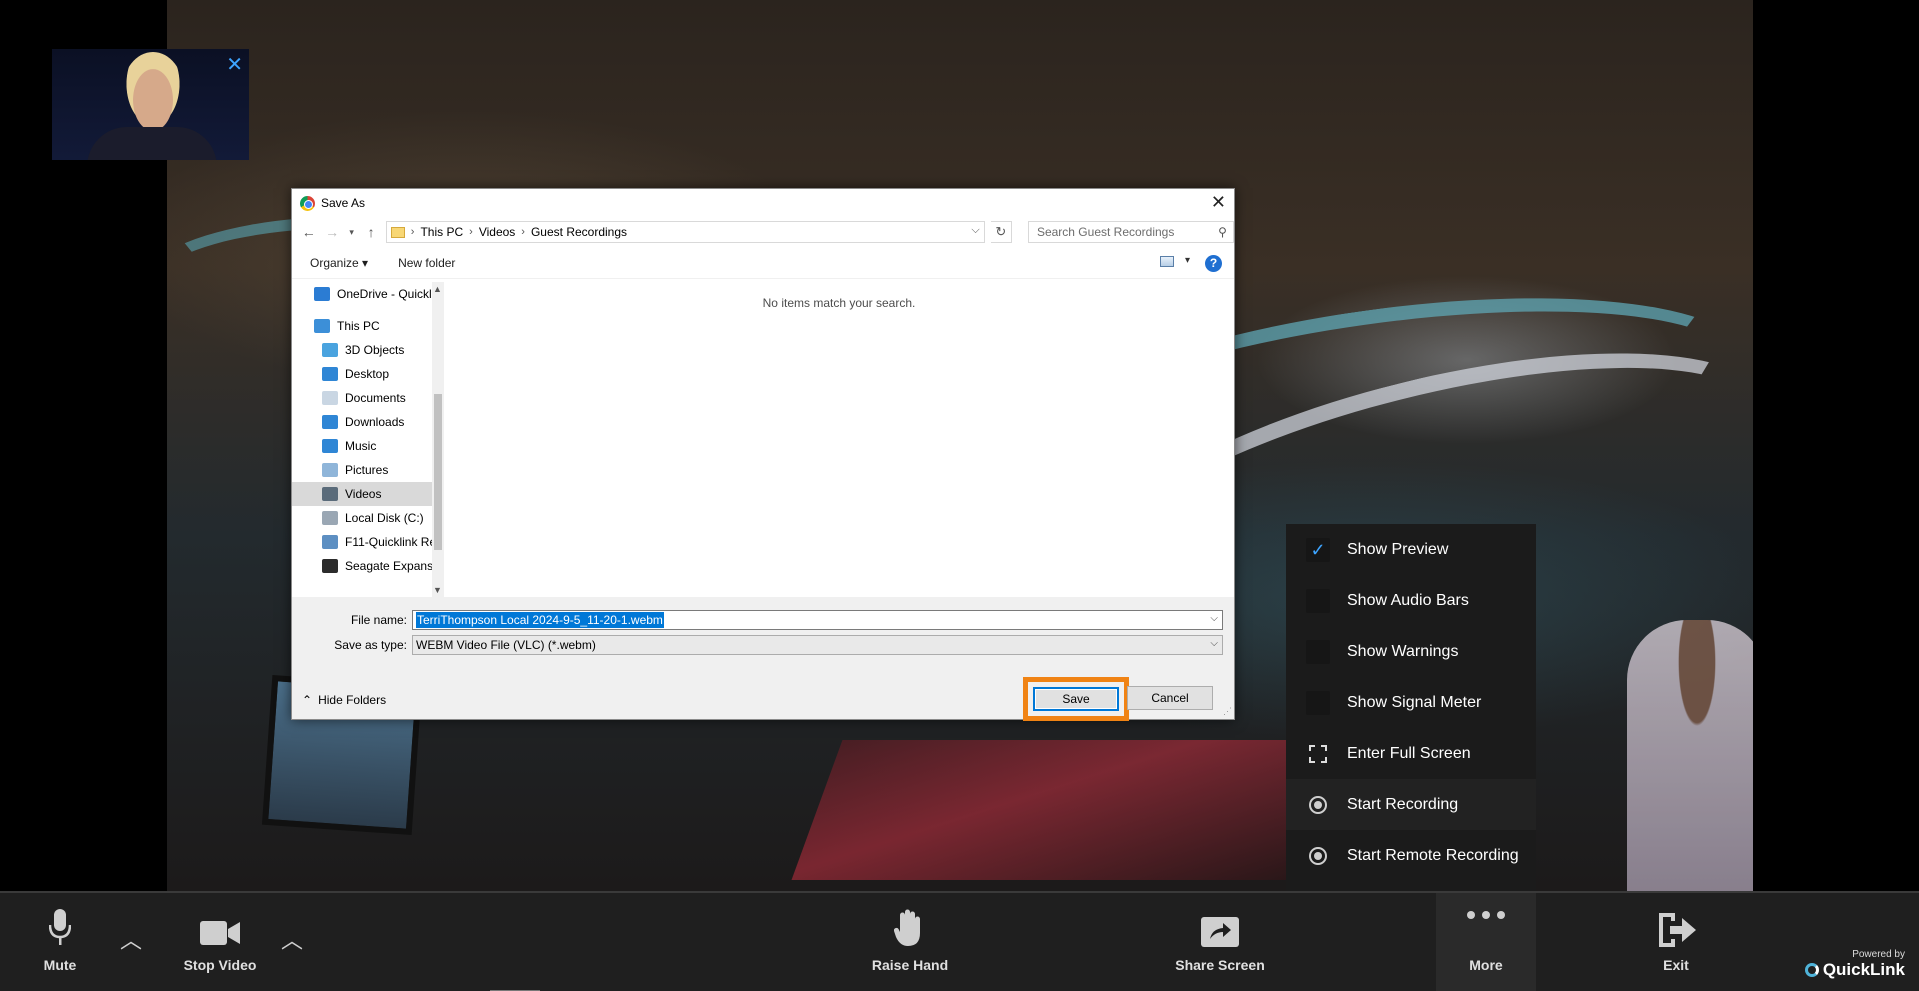  I want to click on menu-item-show-preview: ✓ Show Preview, so click(1411, 549).